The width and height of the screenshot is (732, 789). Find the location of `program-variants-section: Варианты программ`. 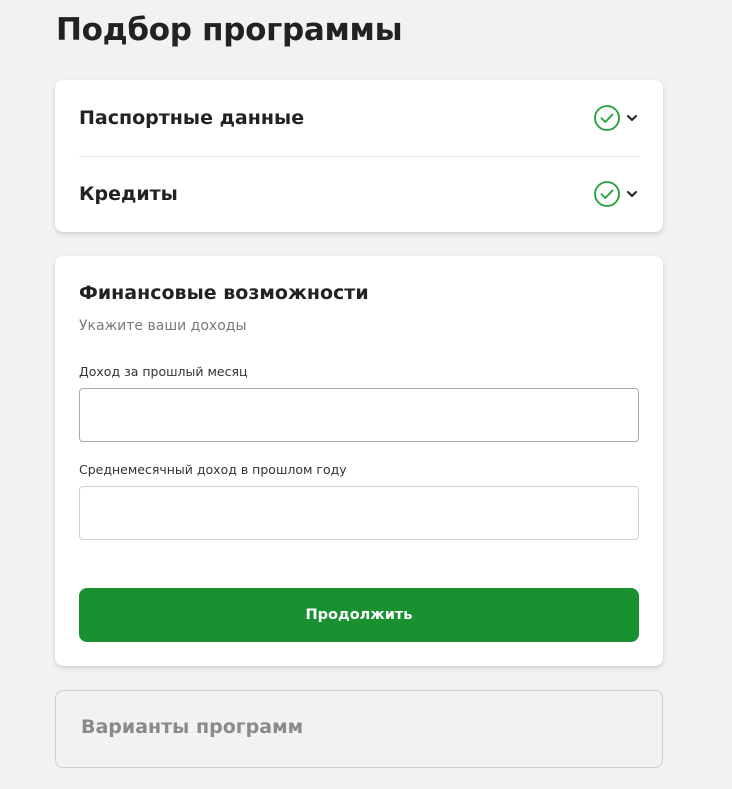

program-variants-section: Варианты программ is located at coordinates (359, 729).